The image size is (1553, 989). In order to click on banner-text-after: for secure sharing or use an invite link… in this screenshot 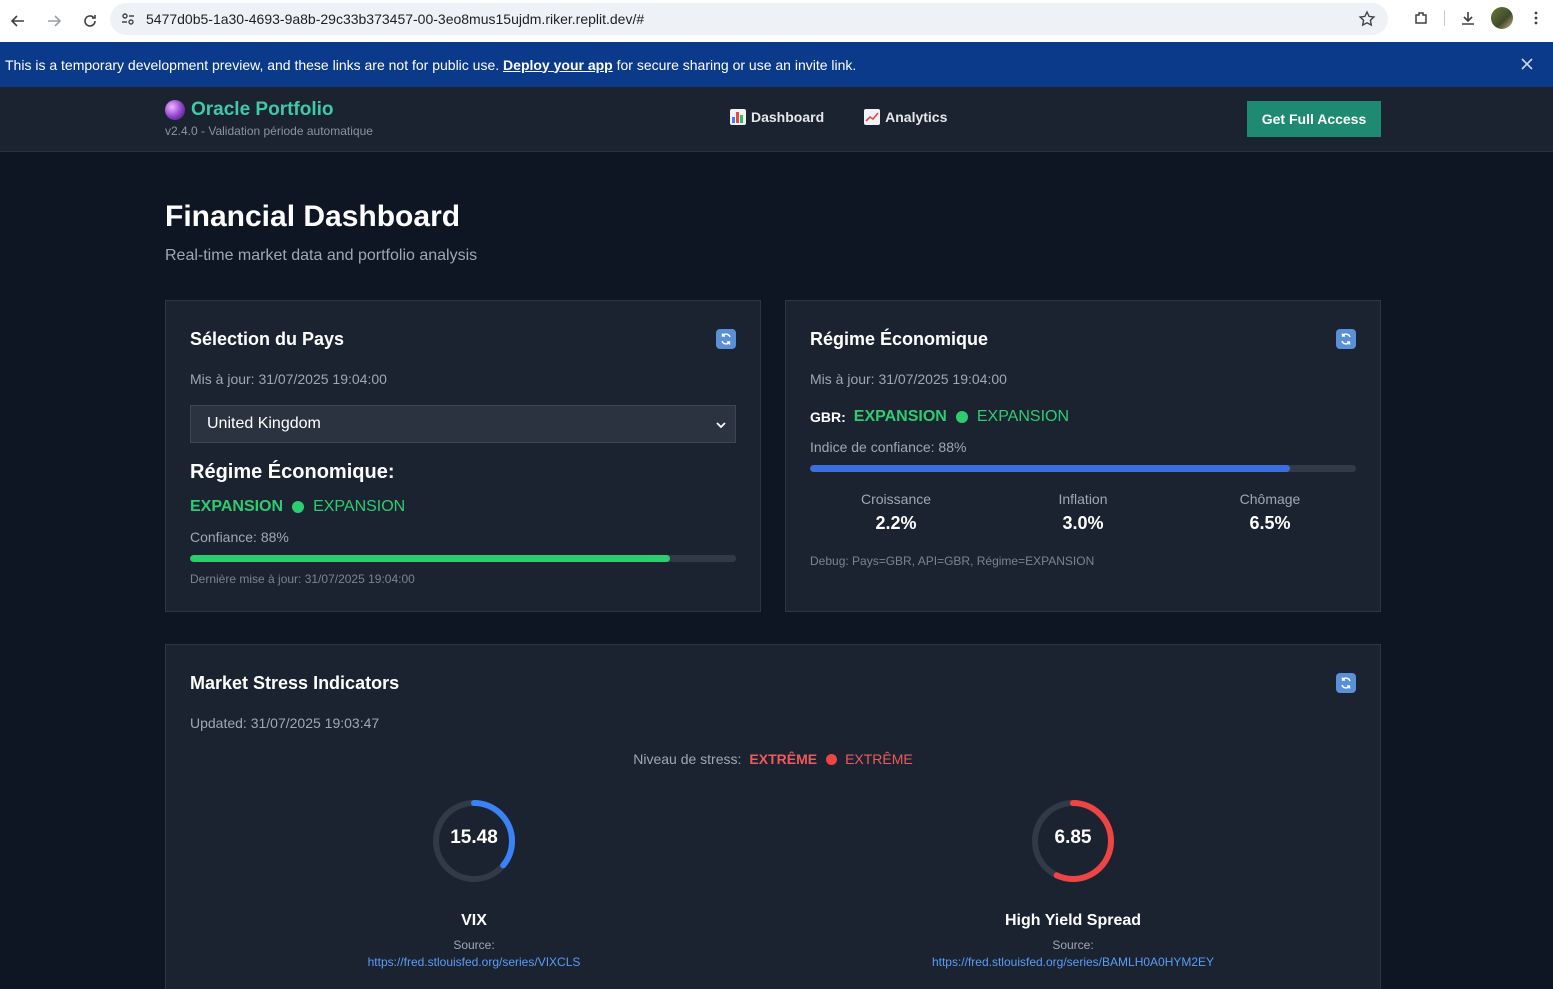, I will do `click(736, 64)`.